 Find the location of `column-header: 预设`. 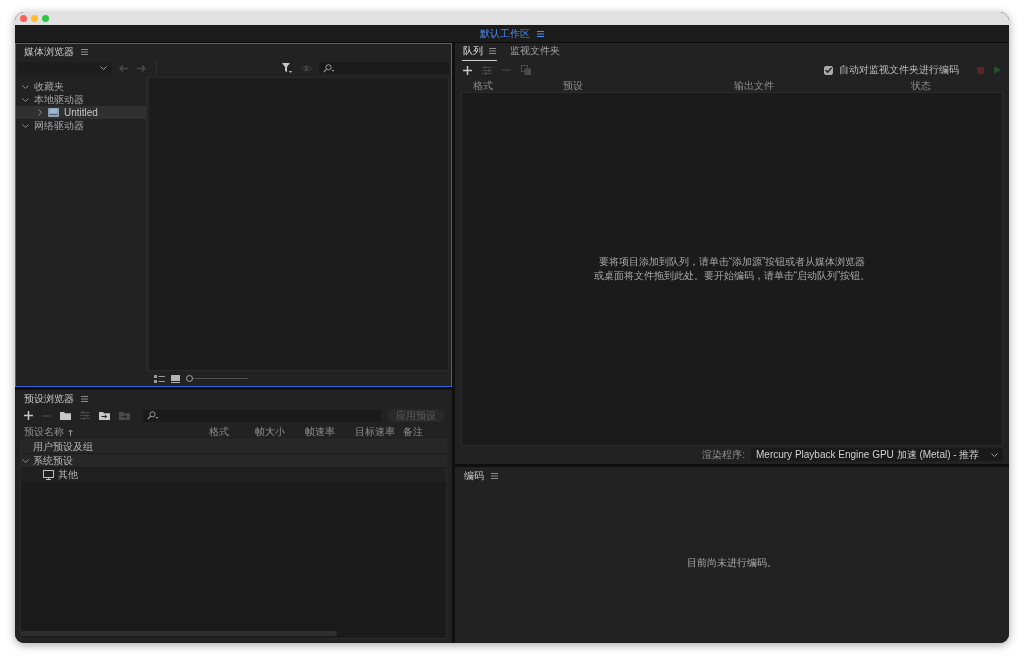

column-header: 预设 is located at coordinates (573, 86).